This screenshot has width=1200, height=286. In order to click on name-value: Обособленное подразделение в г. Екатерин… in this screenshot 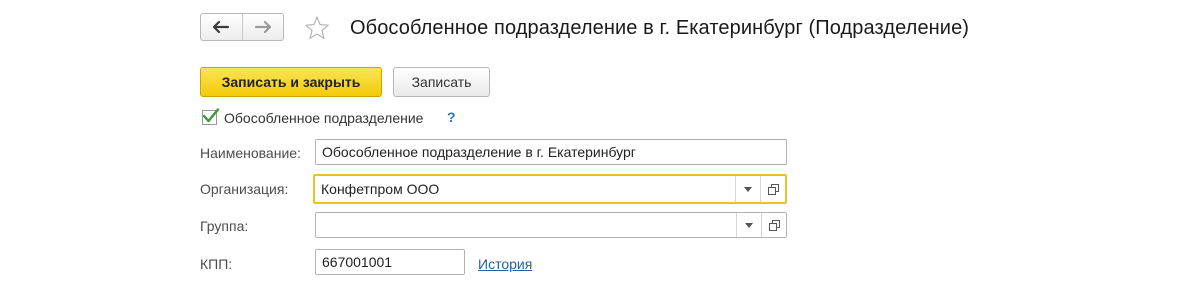, I will do `click(479, 152)`.